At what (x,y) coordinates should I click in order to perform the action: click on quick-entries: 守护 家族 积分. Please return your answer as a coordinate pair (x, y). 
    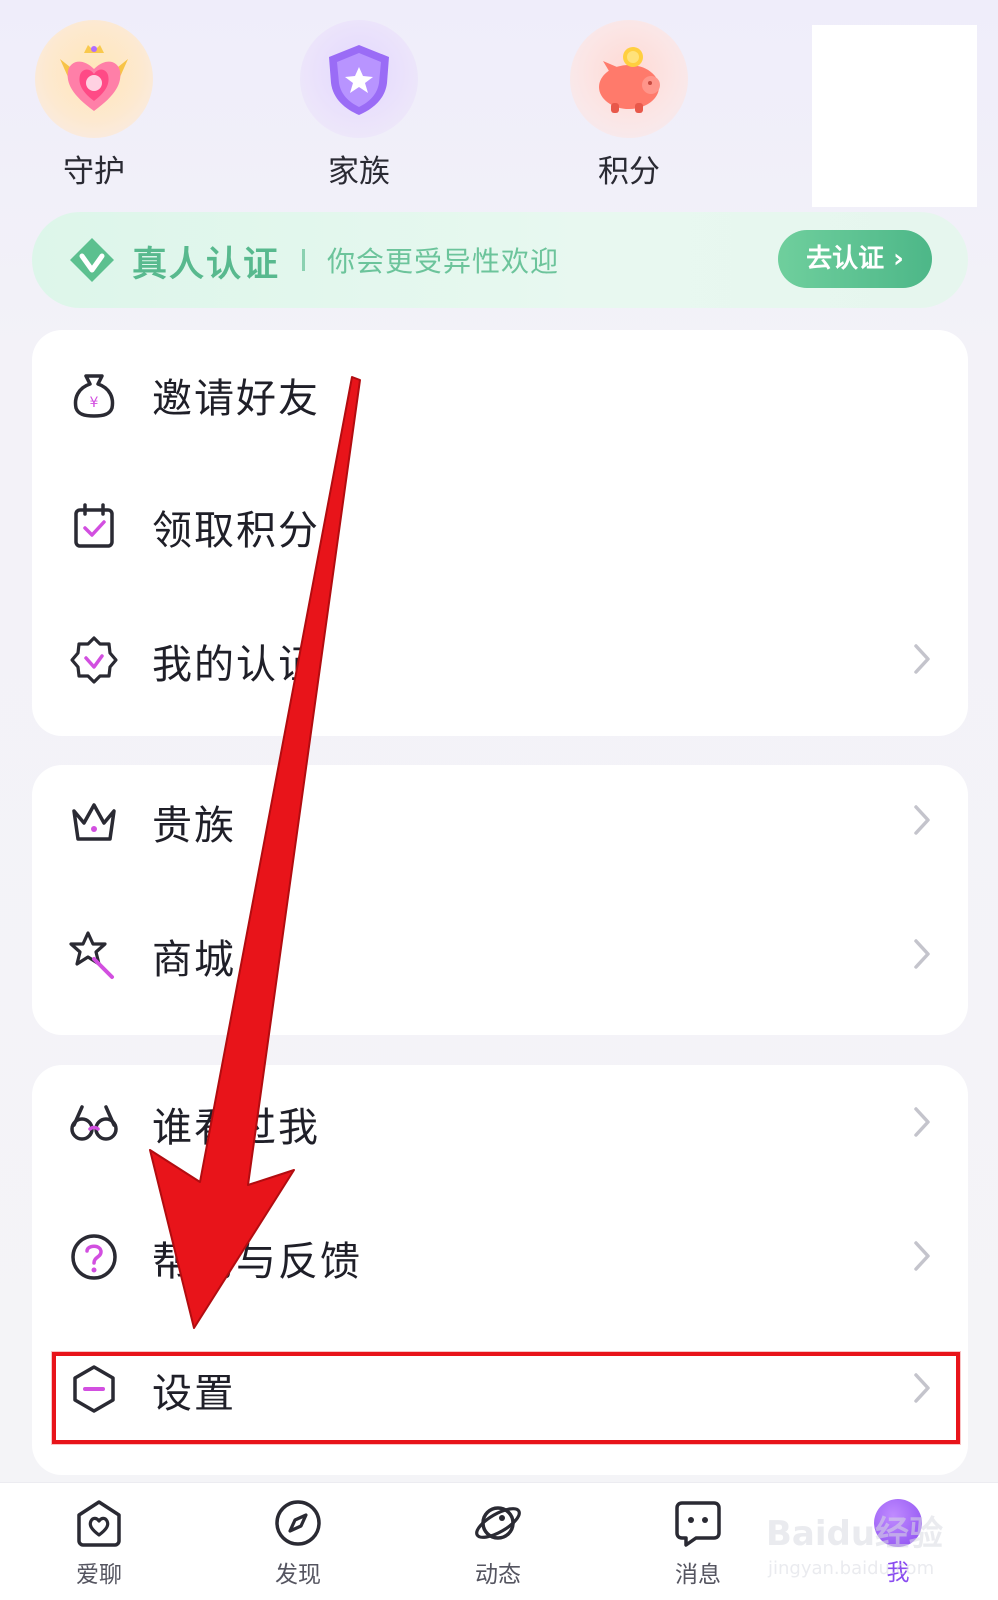
    Looking at the image, I should click on (499, 103).